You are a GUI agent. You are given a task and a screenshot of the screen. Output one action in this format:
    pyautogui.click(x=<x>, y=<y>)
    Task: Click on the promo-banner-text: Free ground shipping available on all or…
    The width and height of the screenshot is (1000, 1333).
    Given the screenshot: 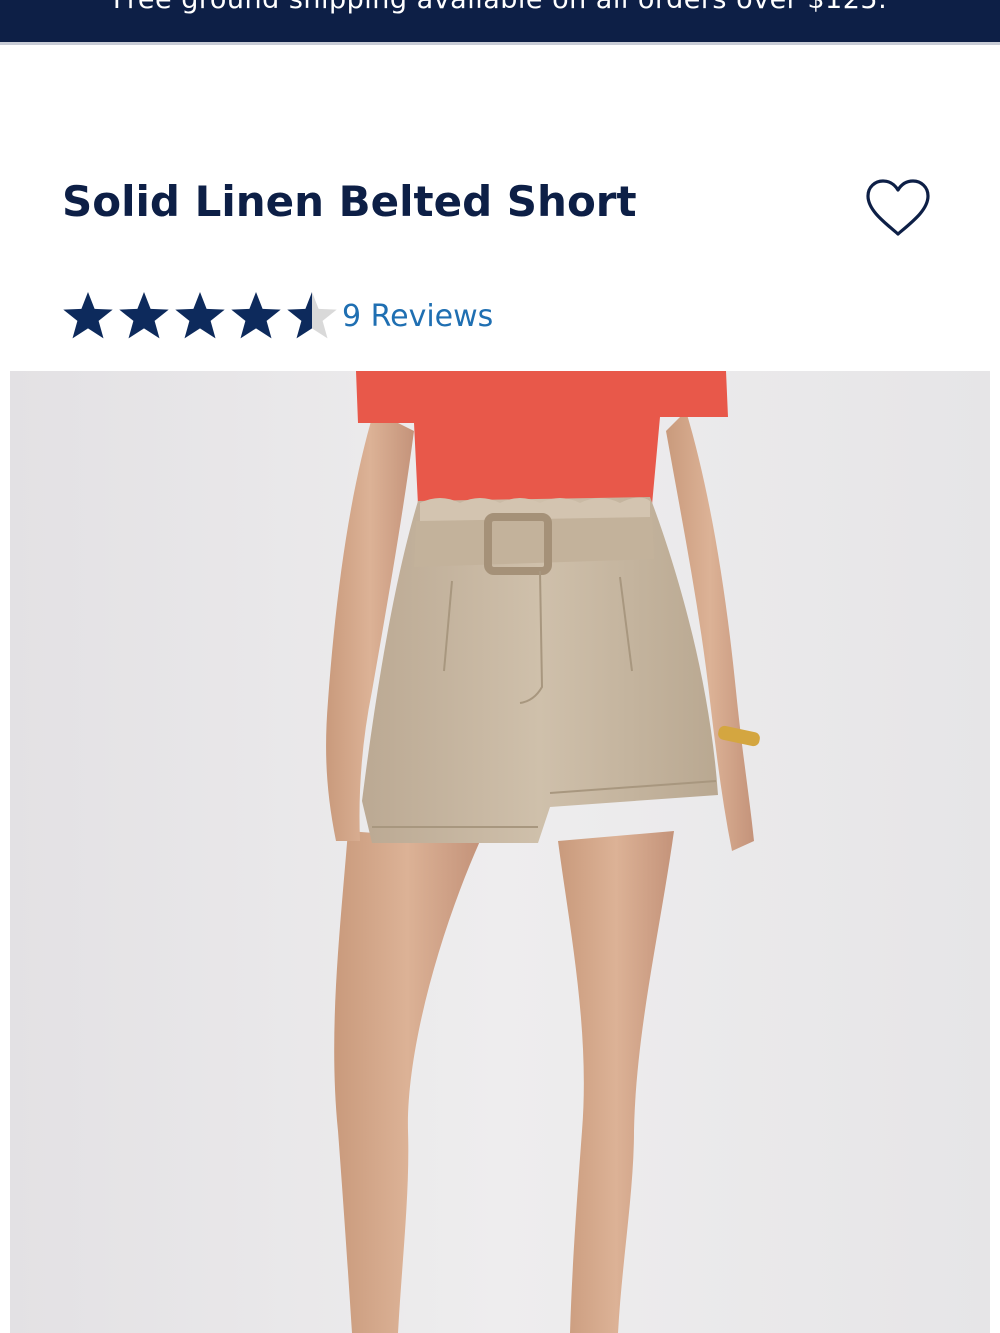 What is the action you would take?
    pyautogui.click(x=500, y=7)
    